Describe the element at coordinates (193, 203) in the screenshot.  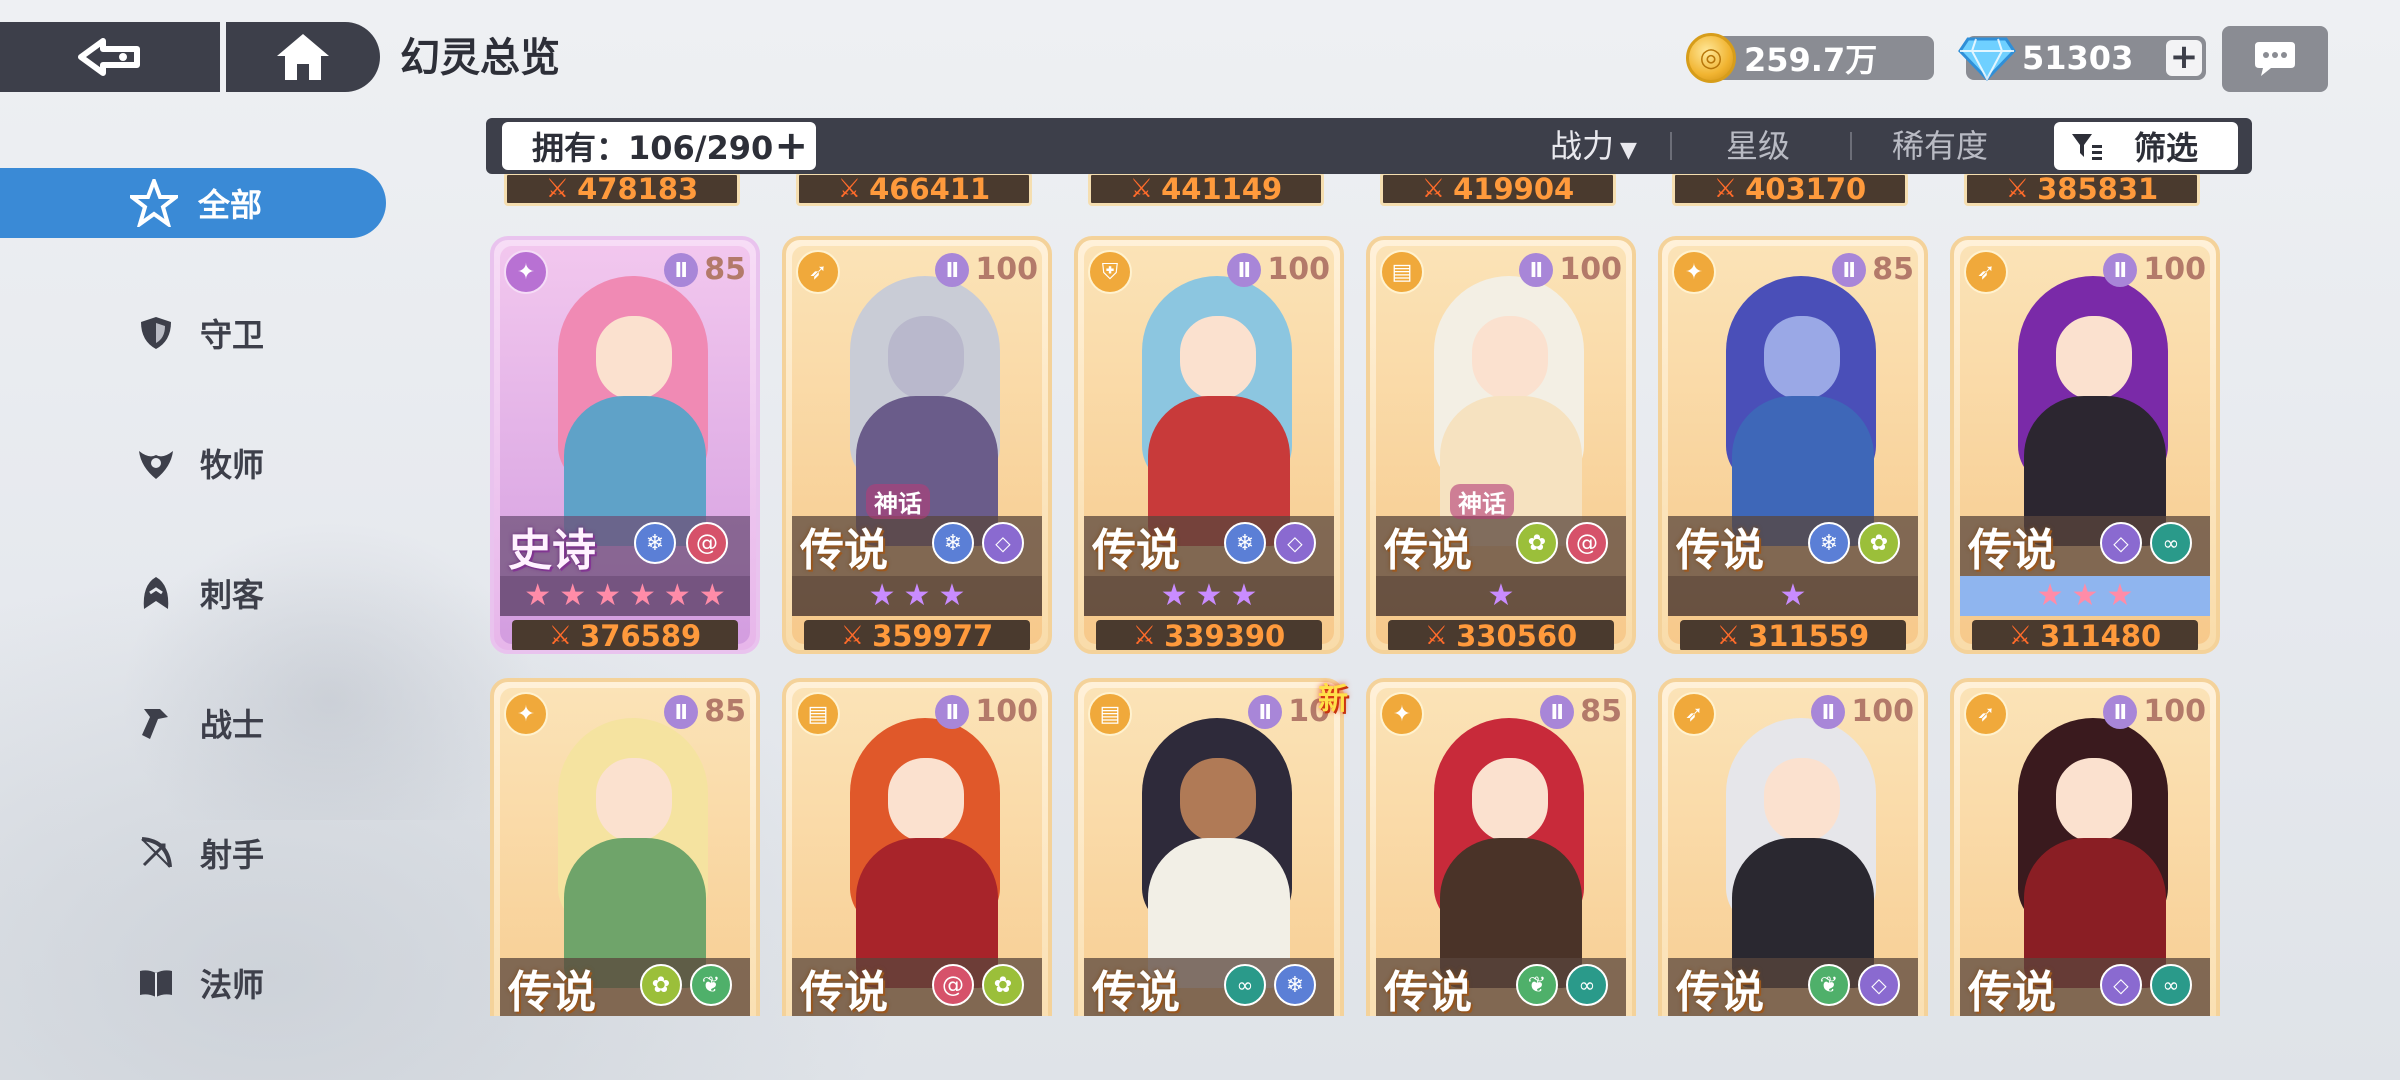
I see `sidebar-item-all: 全部` at that location.